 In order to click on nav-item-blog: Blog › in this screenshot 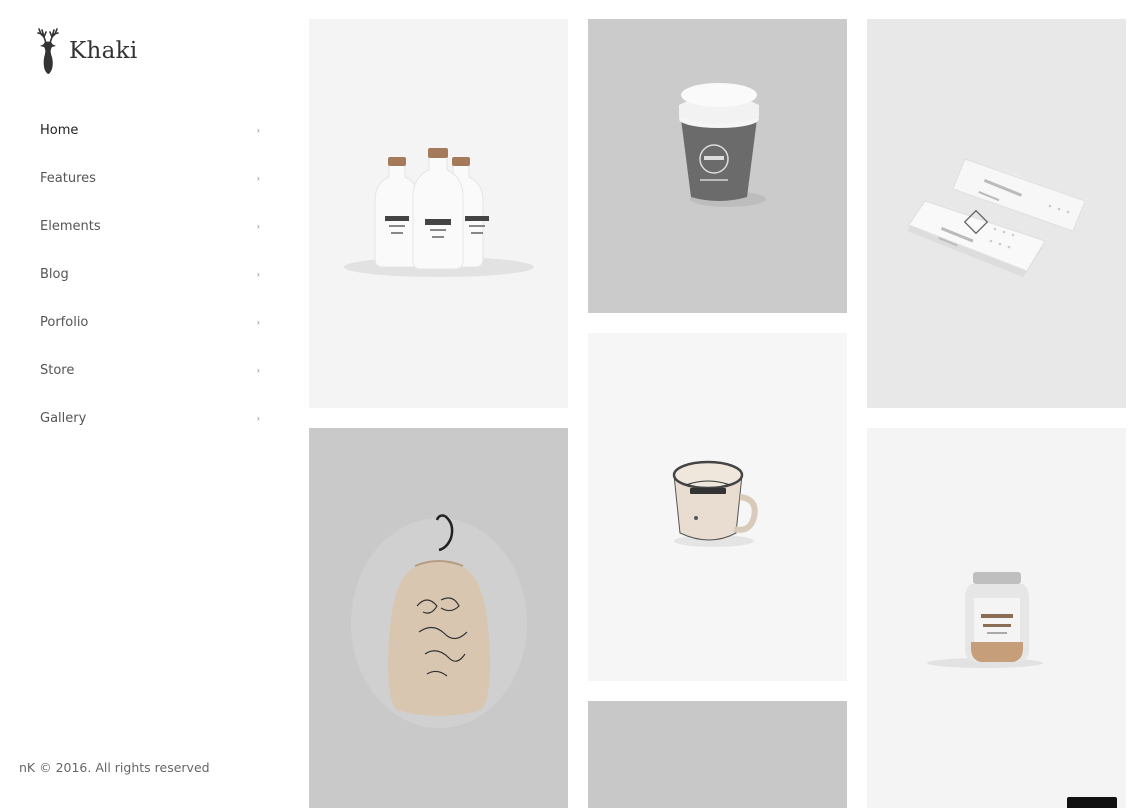, I will do `click(150, 274)`.